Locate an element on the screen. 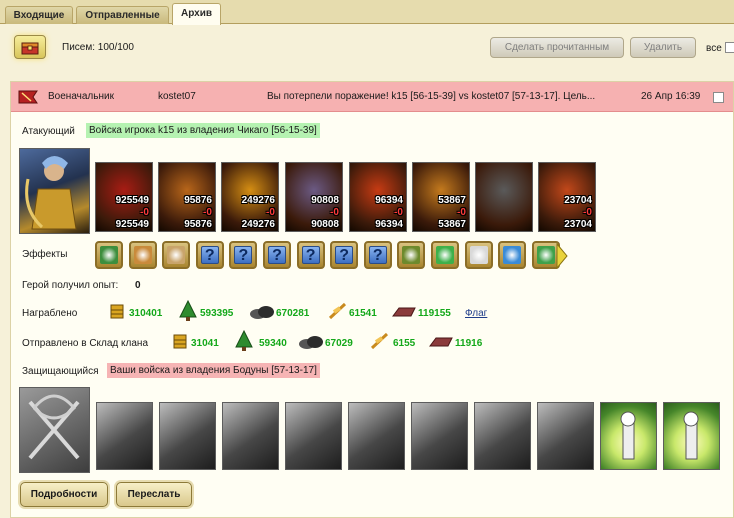  select-all-label: все is located at coordinates (714, 48).